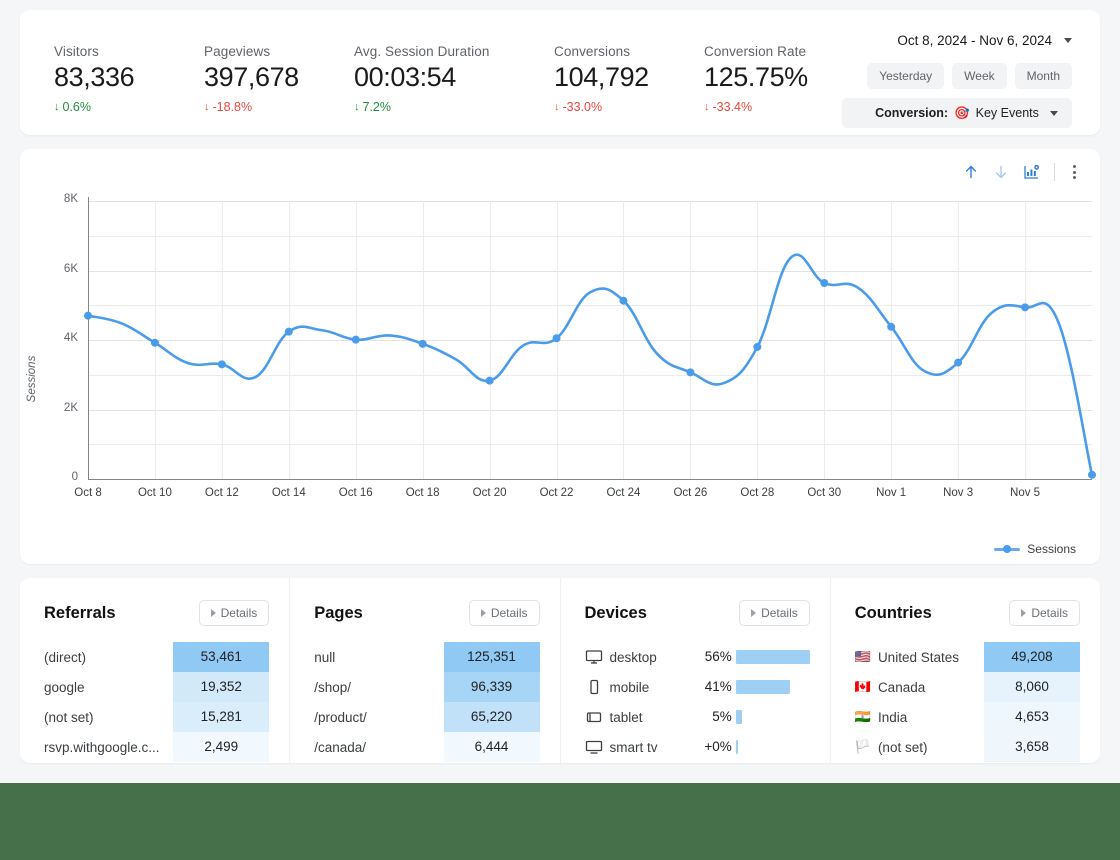 The height and width of the screenshot is (860, 1120). What do you see at coordinates (378, 717) in the screenshot?
I see `row-label: /product/` at bounding box center [378, 717].